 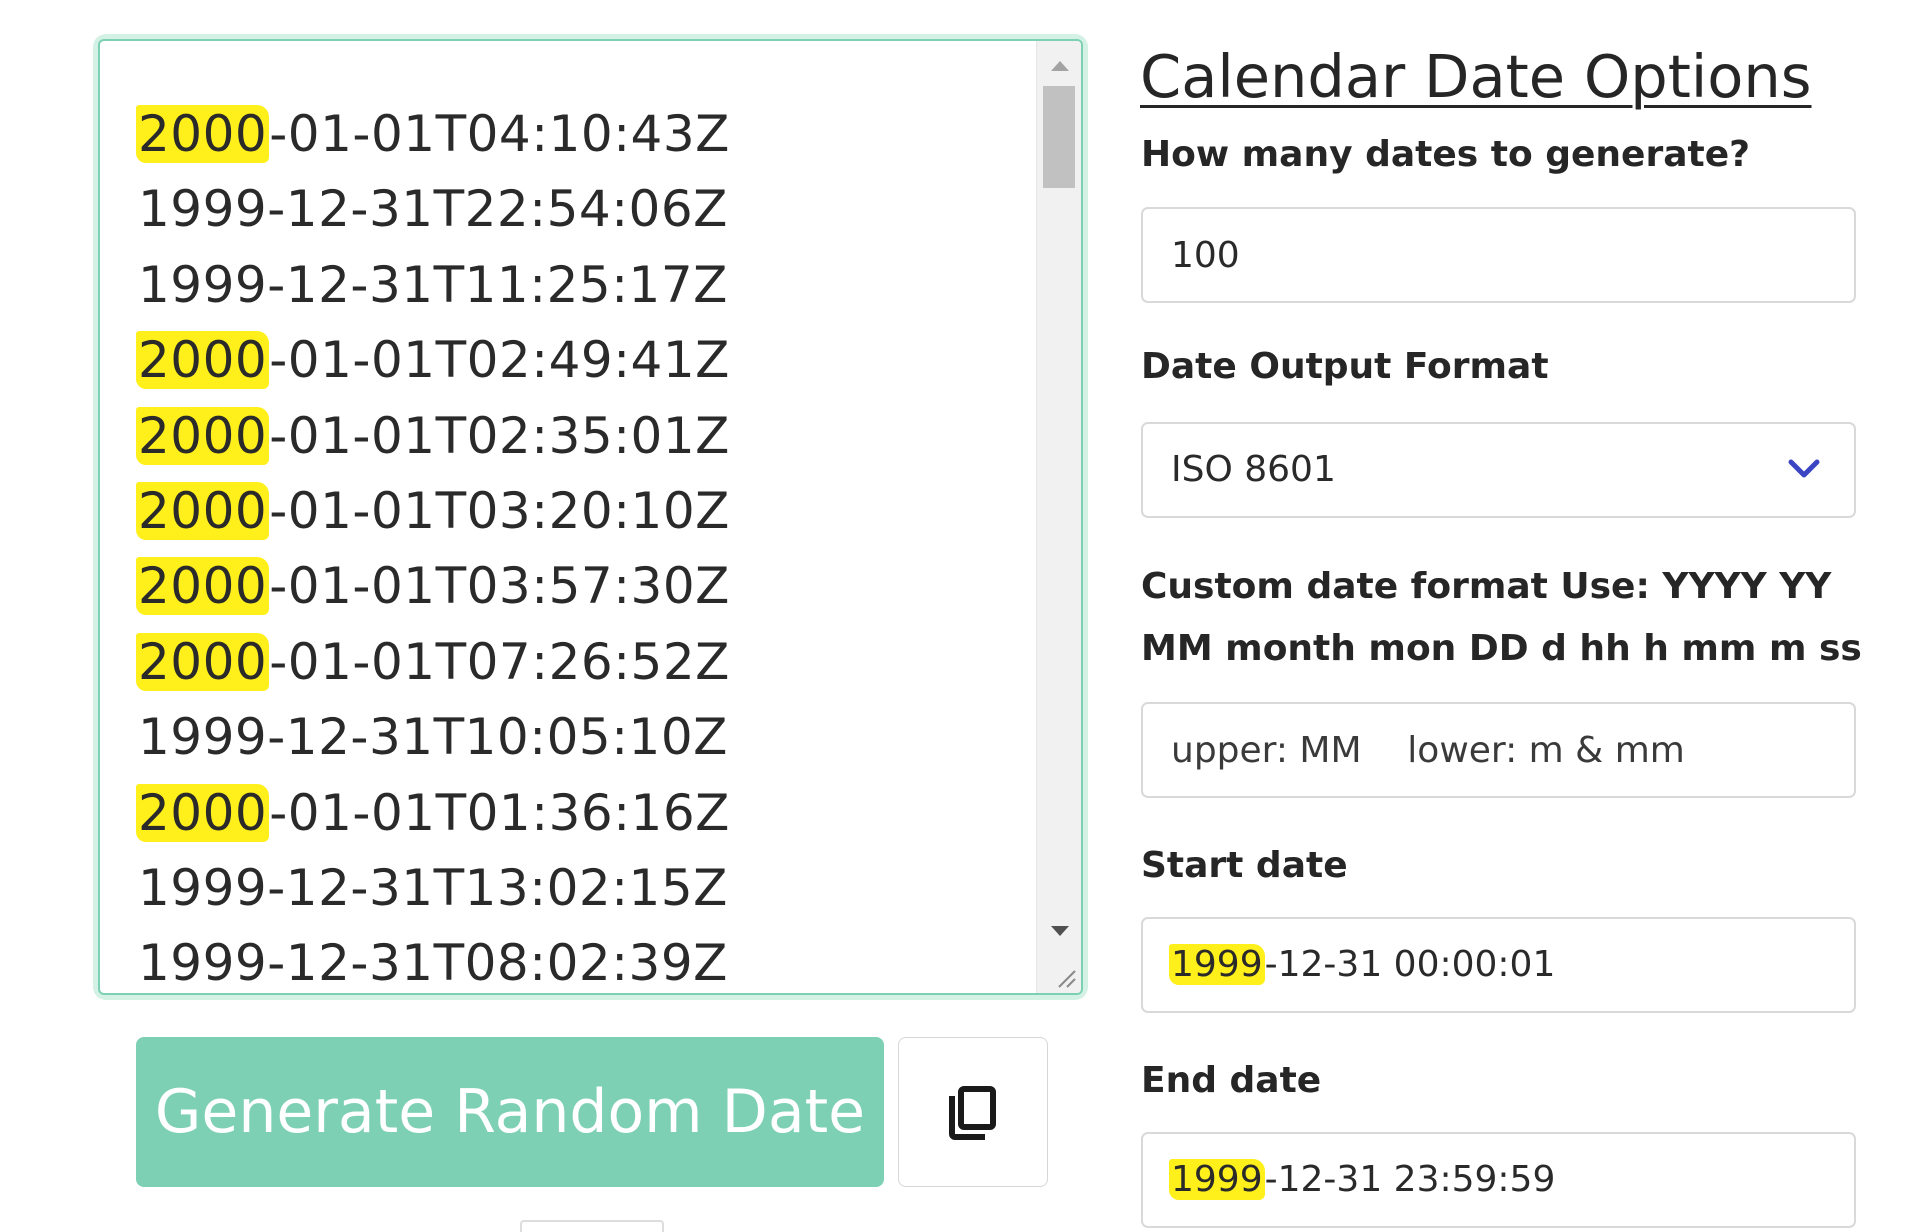 What do you see at coordinates (1231, 1080) in the screenshot?
I see `end-date-label: End date` at bounding box center [1231, 1080].